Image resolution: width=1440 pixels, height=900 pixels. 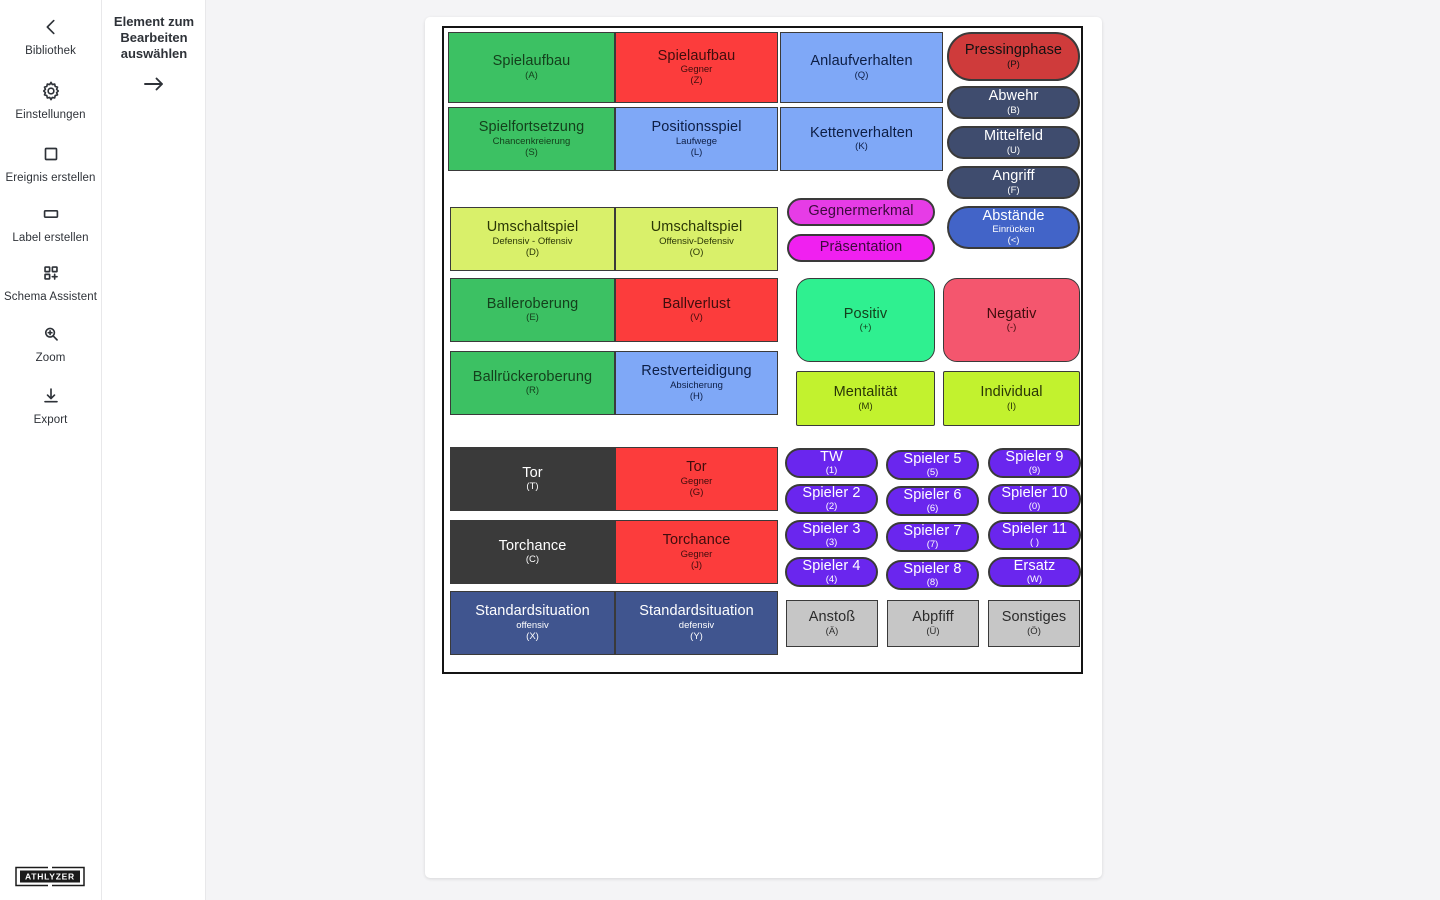 I want to click on tile-shortcut: (1), so click(x=831, y=471).